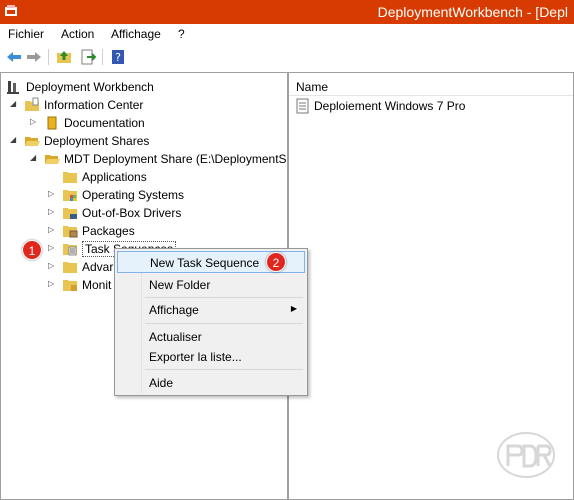 The height and width of the screenshot is (500, 574). What do you see at coordinates (104, 123) in the screenshot?
I see `tree-label: Documentation` at bounding box center [104, 123].